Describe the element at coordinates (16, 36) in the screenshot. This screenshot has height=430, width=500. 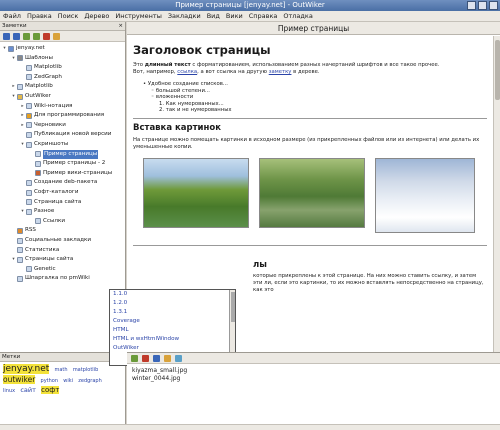
I see `move-down-icon` at that location.